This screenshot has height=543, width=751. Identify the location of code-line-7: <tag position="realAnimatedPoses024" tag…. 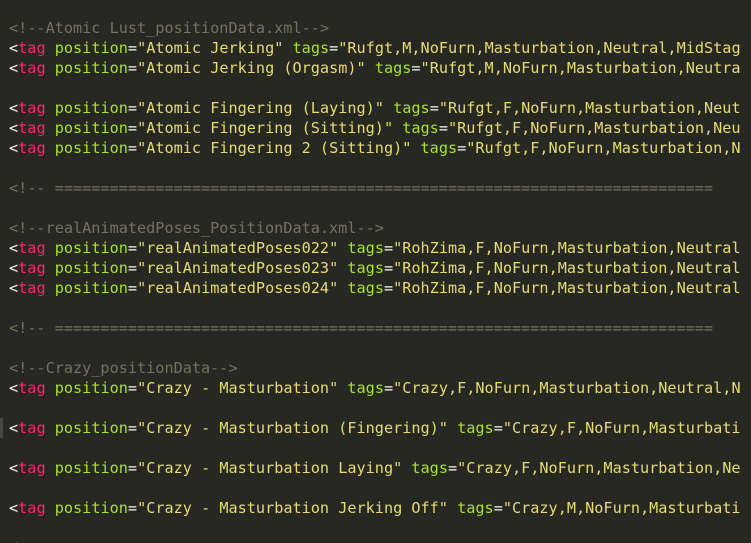
(375, 288).